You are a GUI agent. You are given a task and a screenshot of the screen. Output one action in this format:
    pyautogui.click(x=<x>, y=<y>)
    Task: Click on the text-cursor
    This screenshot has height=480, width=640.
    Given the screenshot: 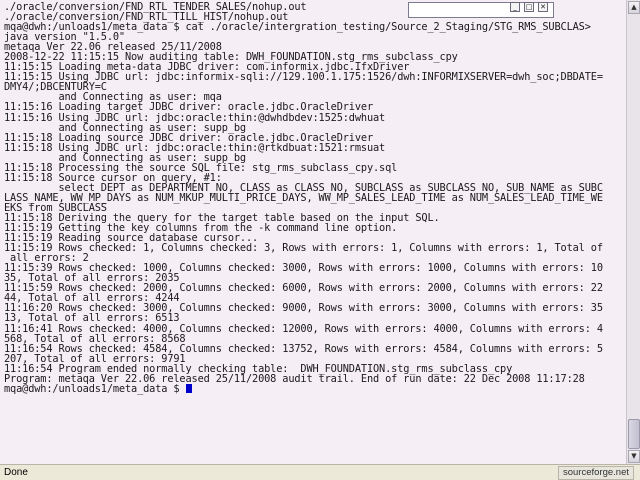 What is the action you would take?
    pyautogui.click(x=189, y=388)
    